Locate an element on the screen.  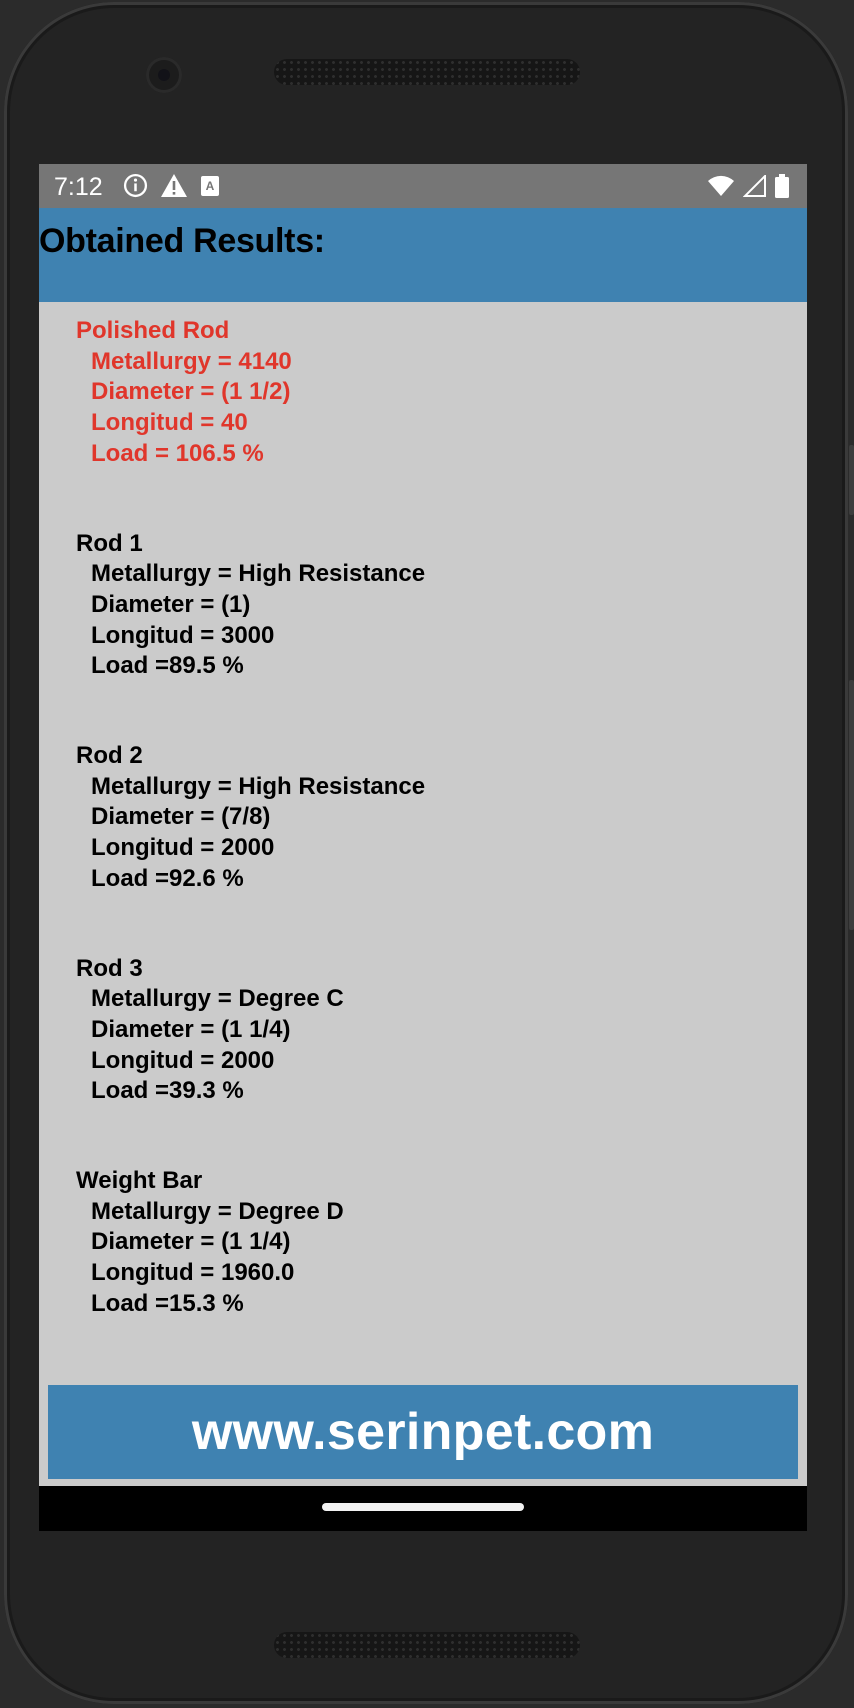
result-metallurgy: Metallurgy = Degree C is located at coordinates (217, 999).